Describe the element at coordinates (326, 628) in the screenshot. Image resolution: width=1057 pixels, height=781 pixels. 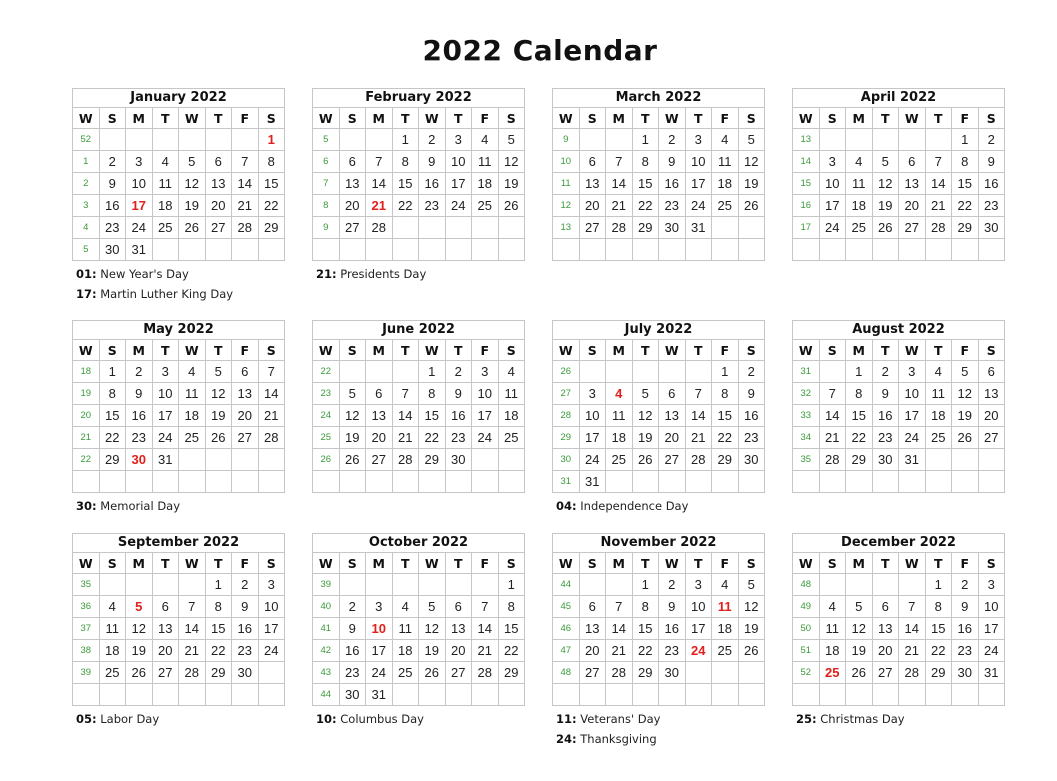
I see `week-number: 41` at that location.